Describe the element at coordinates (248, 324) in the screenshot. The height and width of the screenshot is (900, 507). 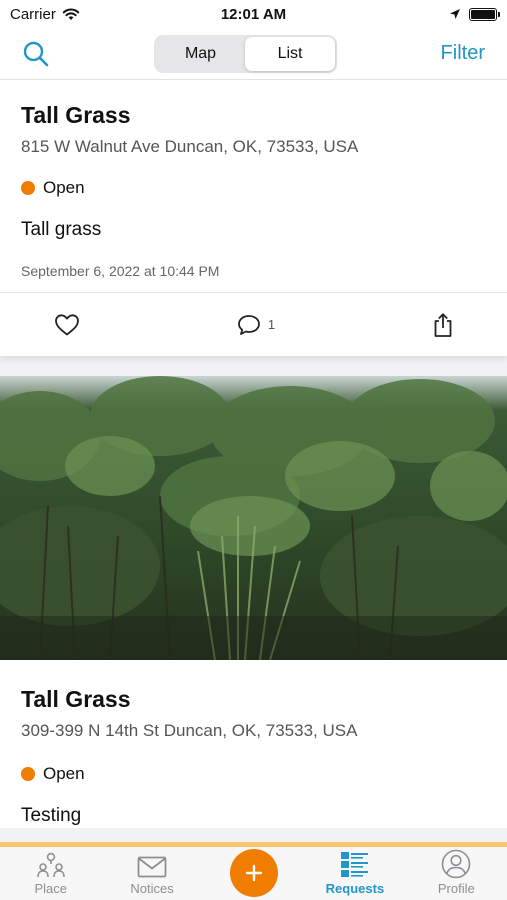
I see `comment-icon` at that location.